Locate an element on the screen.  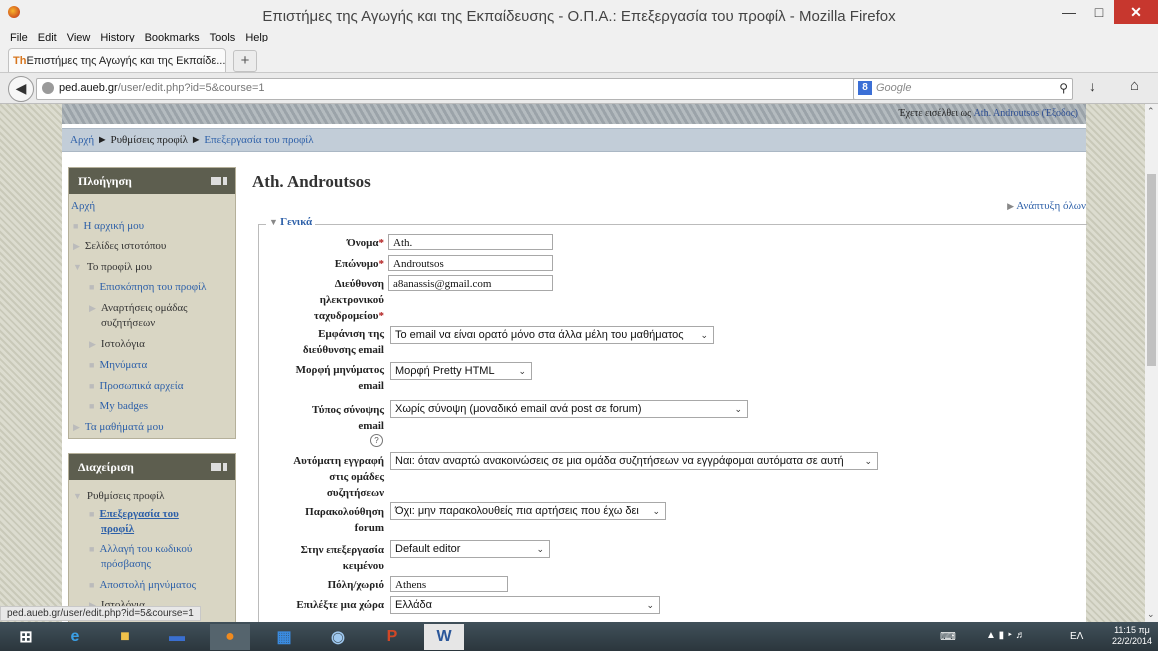
status-bar-url: ped.aueb.gr/user/edit.php?id=5&course=1 is located at coordinates (100, 613).